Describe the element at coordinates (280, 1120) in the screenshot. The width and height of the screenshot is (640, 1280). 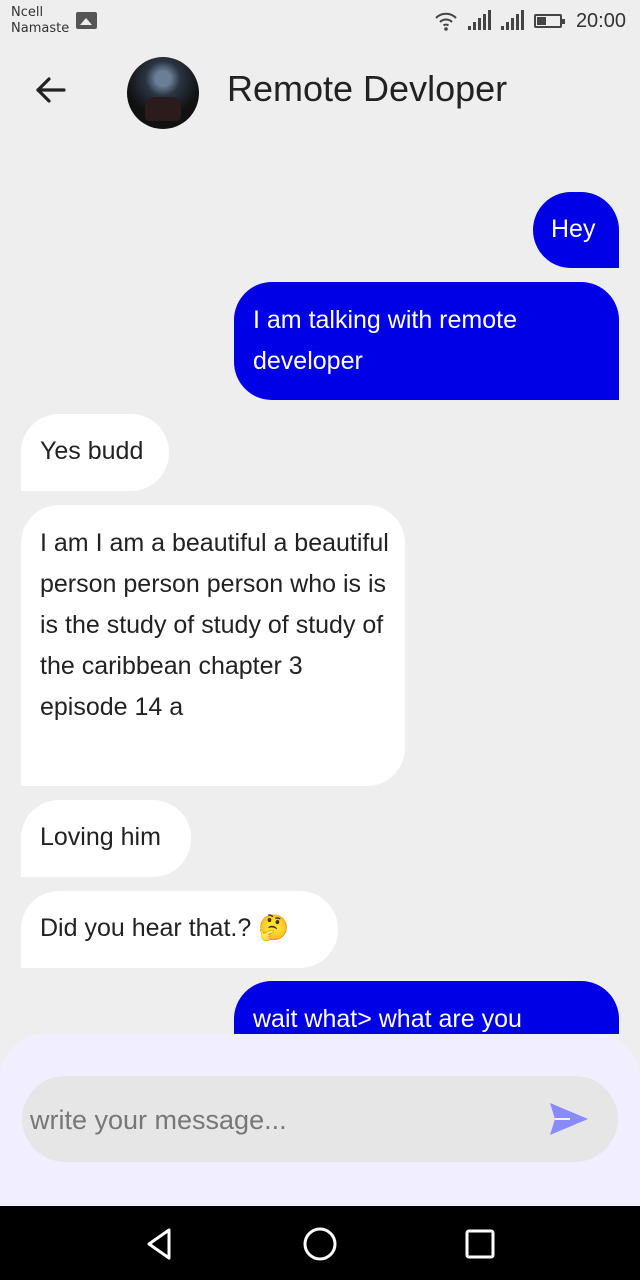
I see `message-input` at that location.